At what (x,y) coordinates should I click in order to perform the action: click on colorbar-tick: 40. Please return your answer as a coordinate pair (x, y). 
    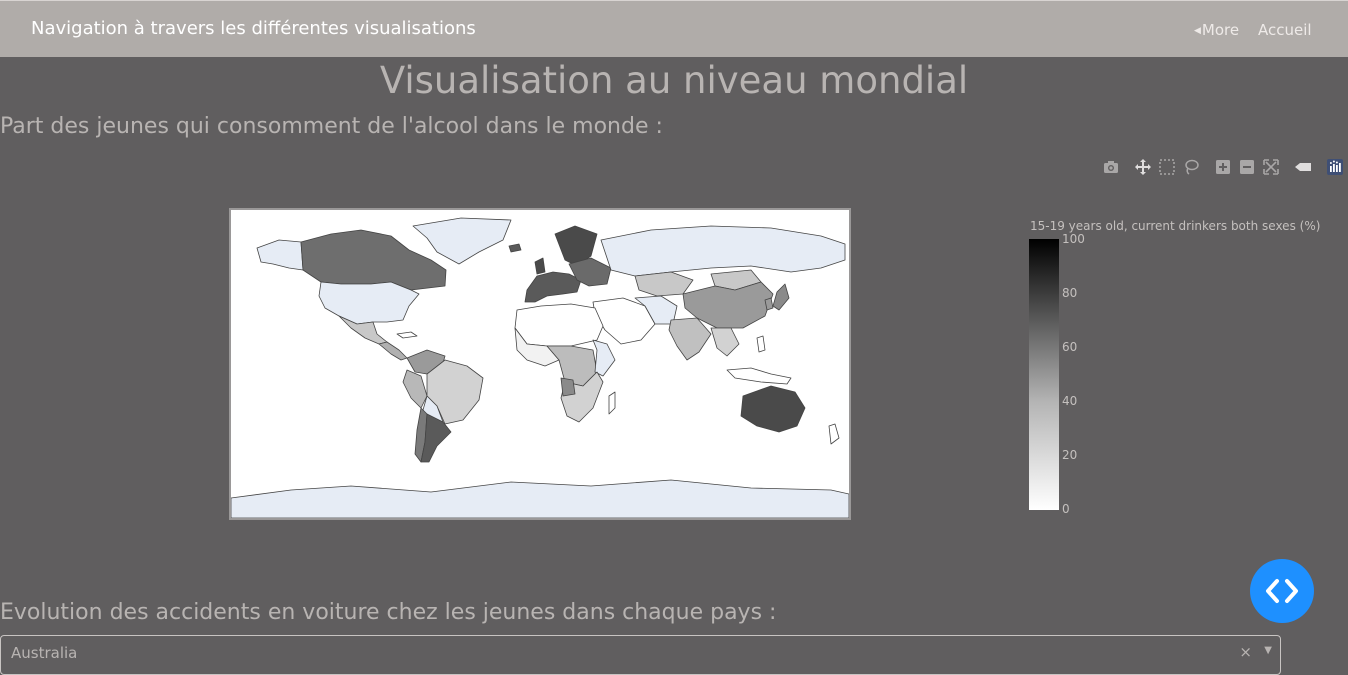
    Looking at the image, I should click on (1070, 401).